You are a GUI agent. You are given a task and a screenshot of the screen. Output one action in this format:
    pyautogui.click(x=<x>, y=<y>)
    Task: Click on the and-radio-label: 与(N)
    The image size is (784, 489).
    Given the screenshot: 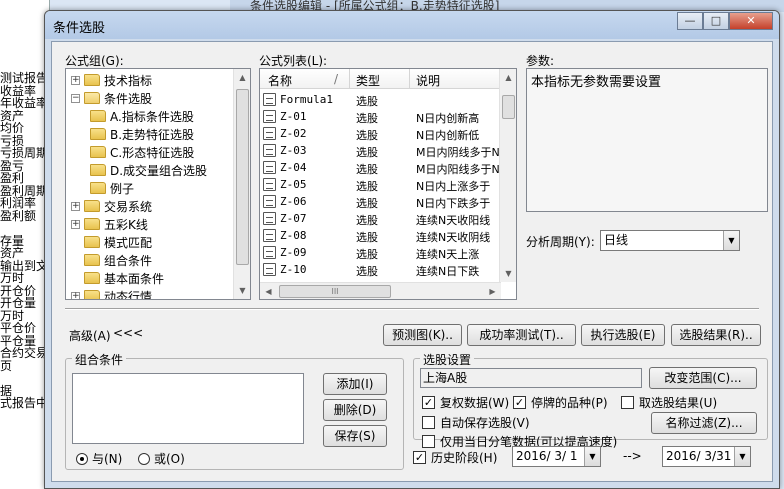 What is the action you would take?
    pyautogui.click(x=107, y=459)
    